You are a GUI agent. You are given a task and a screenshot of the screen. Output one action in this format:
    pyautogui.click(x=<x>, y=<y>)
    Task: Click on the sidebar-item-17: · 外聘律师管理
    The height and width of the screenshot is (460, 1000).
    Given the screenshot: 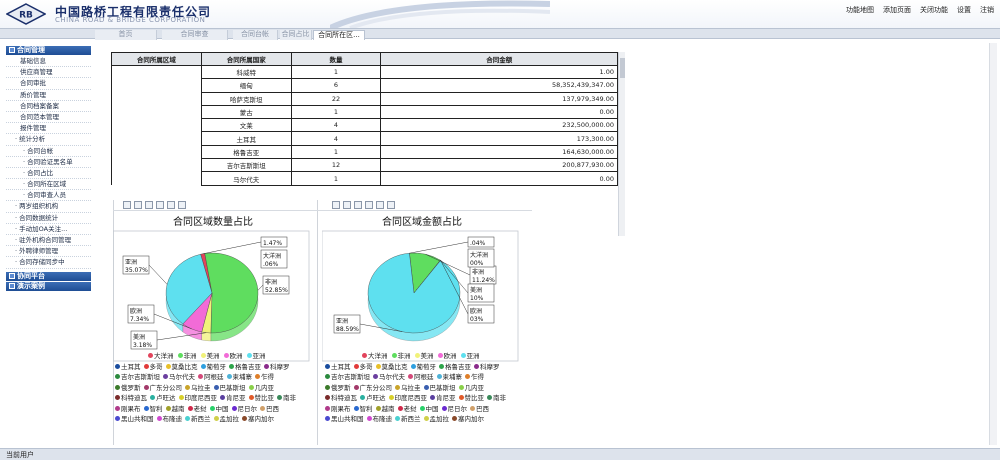 What is the action you would take?
    pyautogui.click(x=48, y=252)
    